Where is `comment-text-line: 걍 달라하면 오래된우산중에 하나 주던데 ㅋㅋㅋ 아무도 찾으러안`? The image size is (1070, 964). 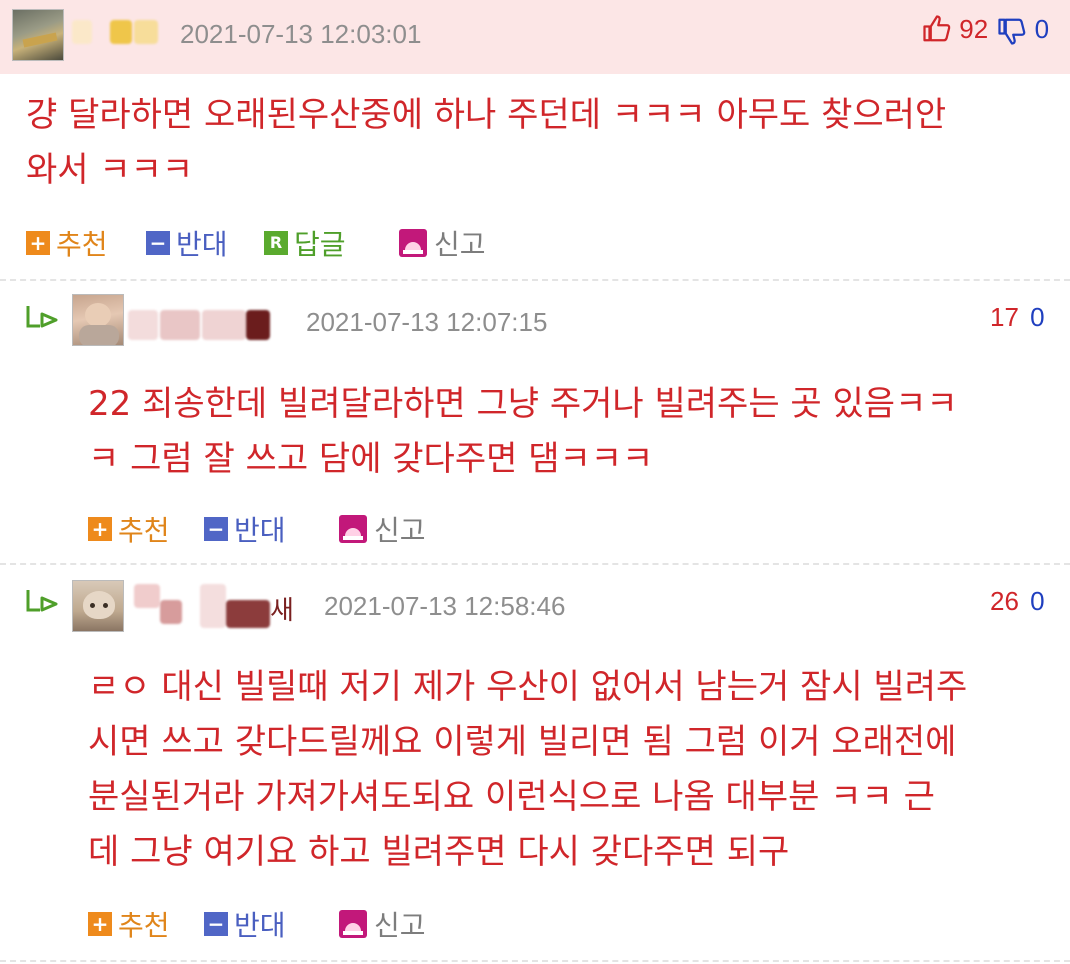
comment-text-line: 걍 달라하면 오래된우산중에 하나 주던데 ㅋㅋㅋ 아무도 찾으러안 is located at coordinates (486, 115).